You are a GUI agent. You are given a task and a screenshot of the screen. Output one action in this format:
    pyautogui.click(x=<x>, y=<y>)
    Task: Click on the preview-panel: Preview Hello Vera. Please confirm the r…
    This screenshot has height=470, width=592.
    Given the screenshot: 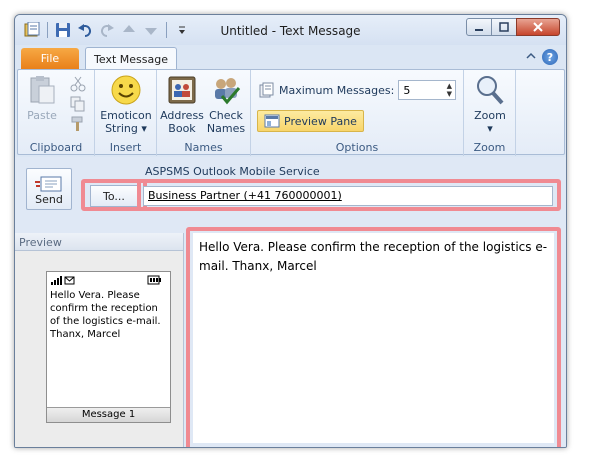 What is the action you would take?
    pyautogui.click(x=99, y=340)
    